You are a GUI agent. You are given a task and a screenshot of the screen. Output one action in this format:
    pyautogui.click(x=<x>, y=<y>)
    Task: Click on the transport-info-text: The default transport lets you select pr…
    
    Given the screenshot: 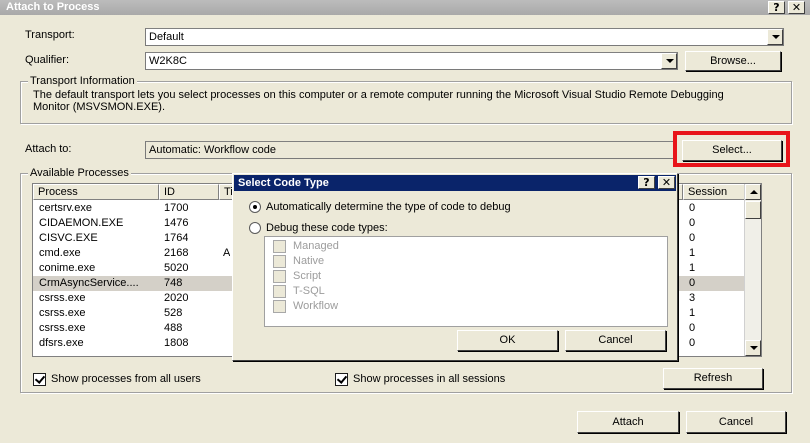 What is the action you would take?
    pyautogui.click(x=378, y=101)
    